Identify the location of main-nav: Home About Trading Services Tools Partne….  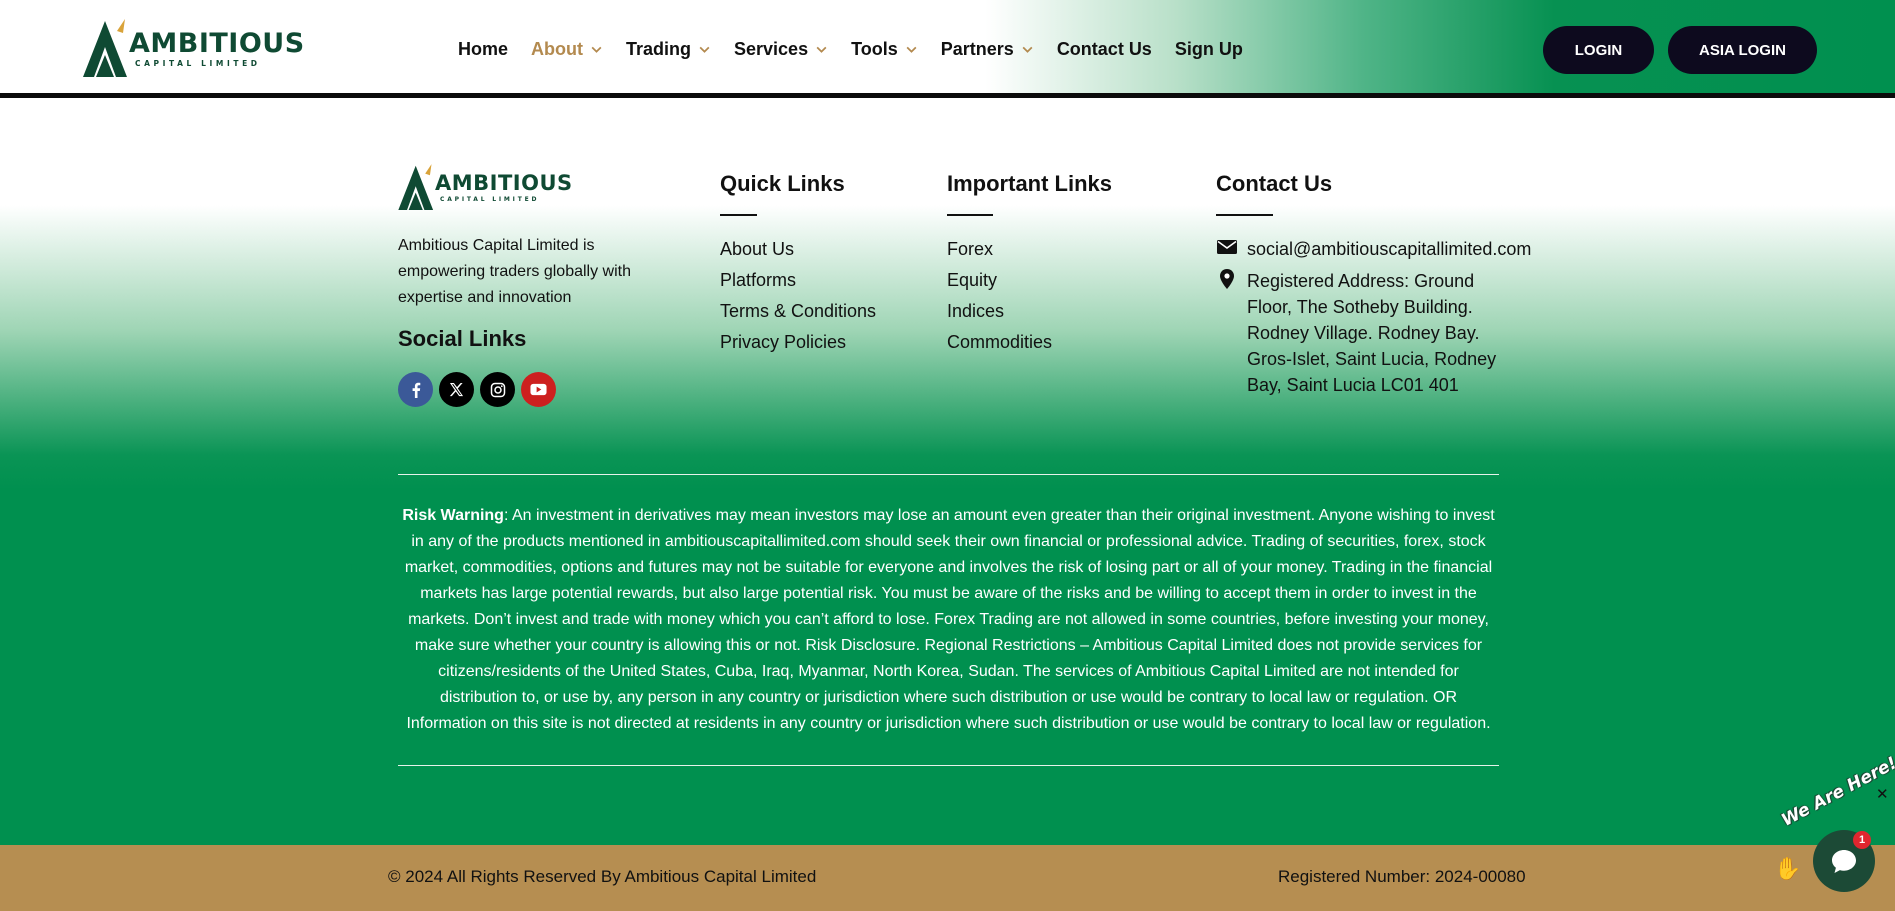
(850, 49).